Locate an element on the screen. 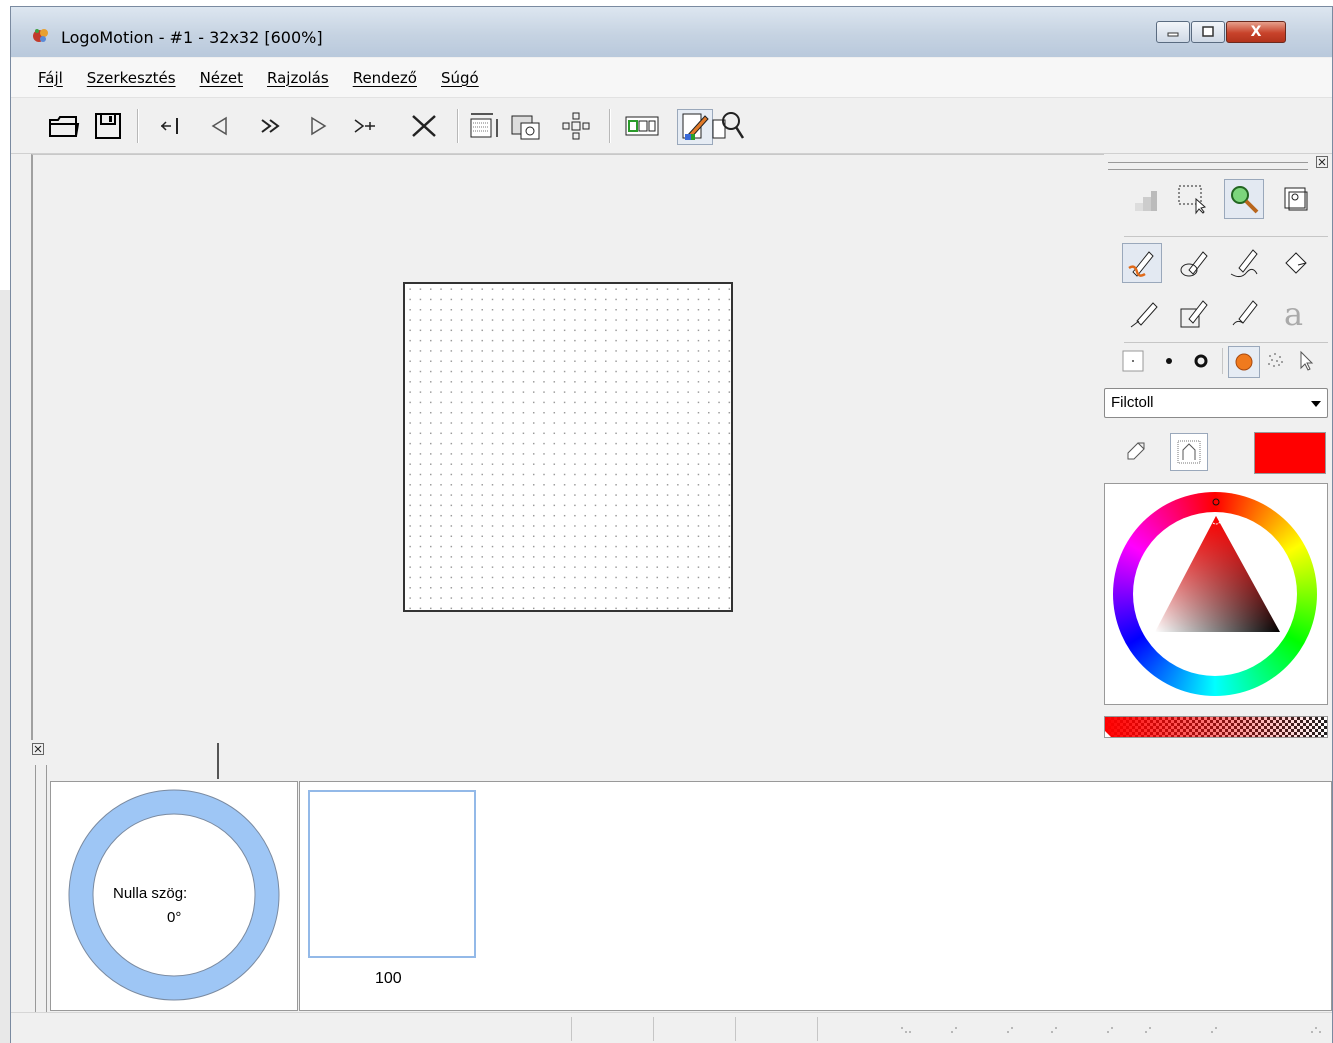  pattern-fill-icon is located at coordinates (1189, 452).